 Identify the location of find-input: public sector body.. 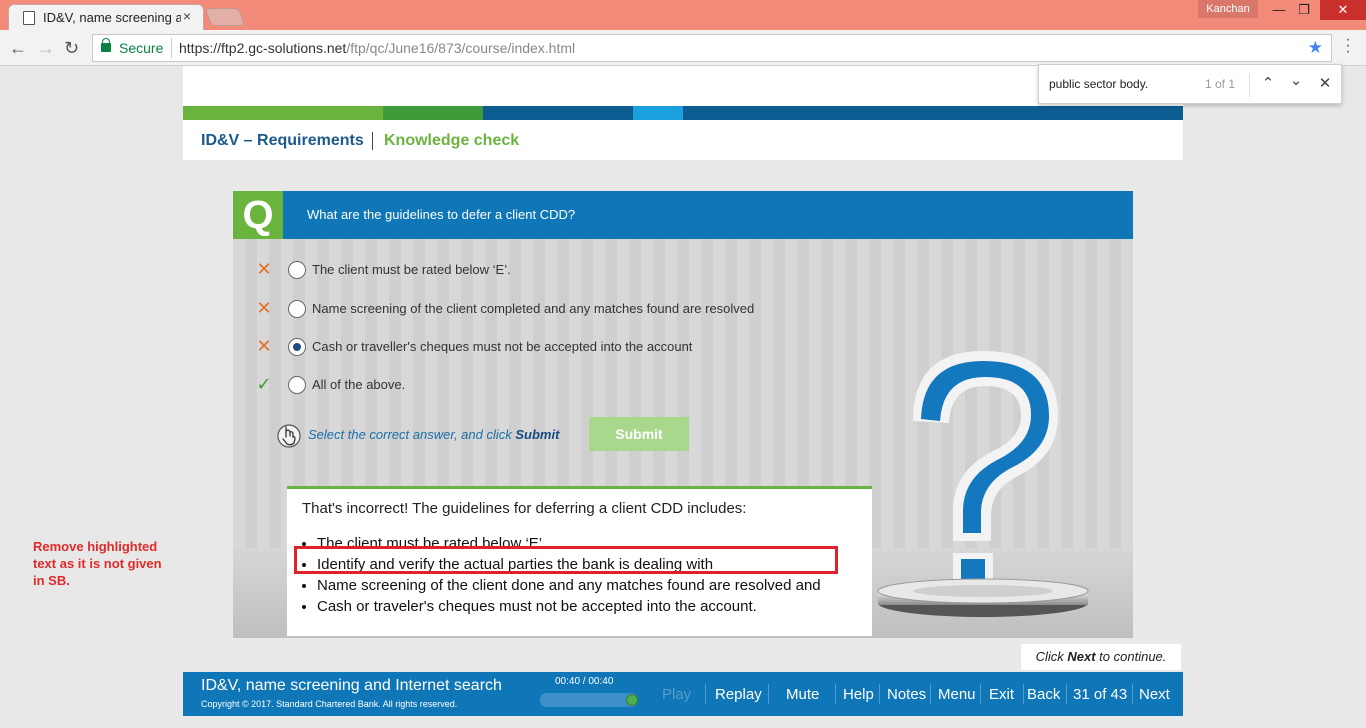
(1098, 84).